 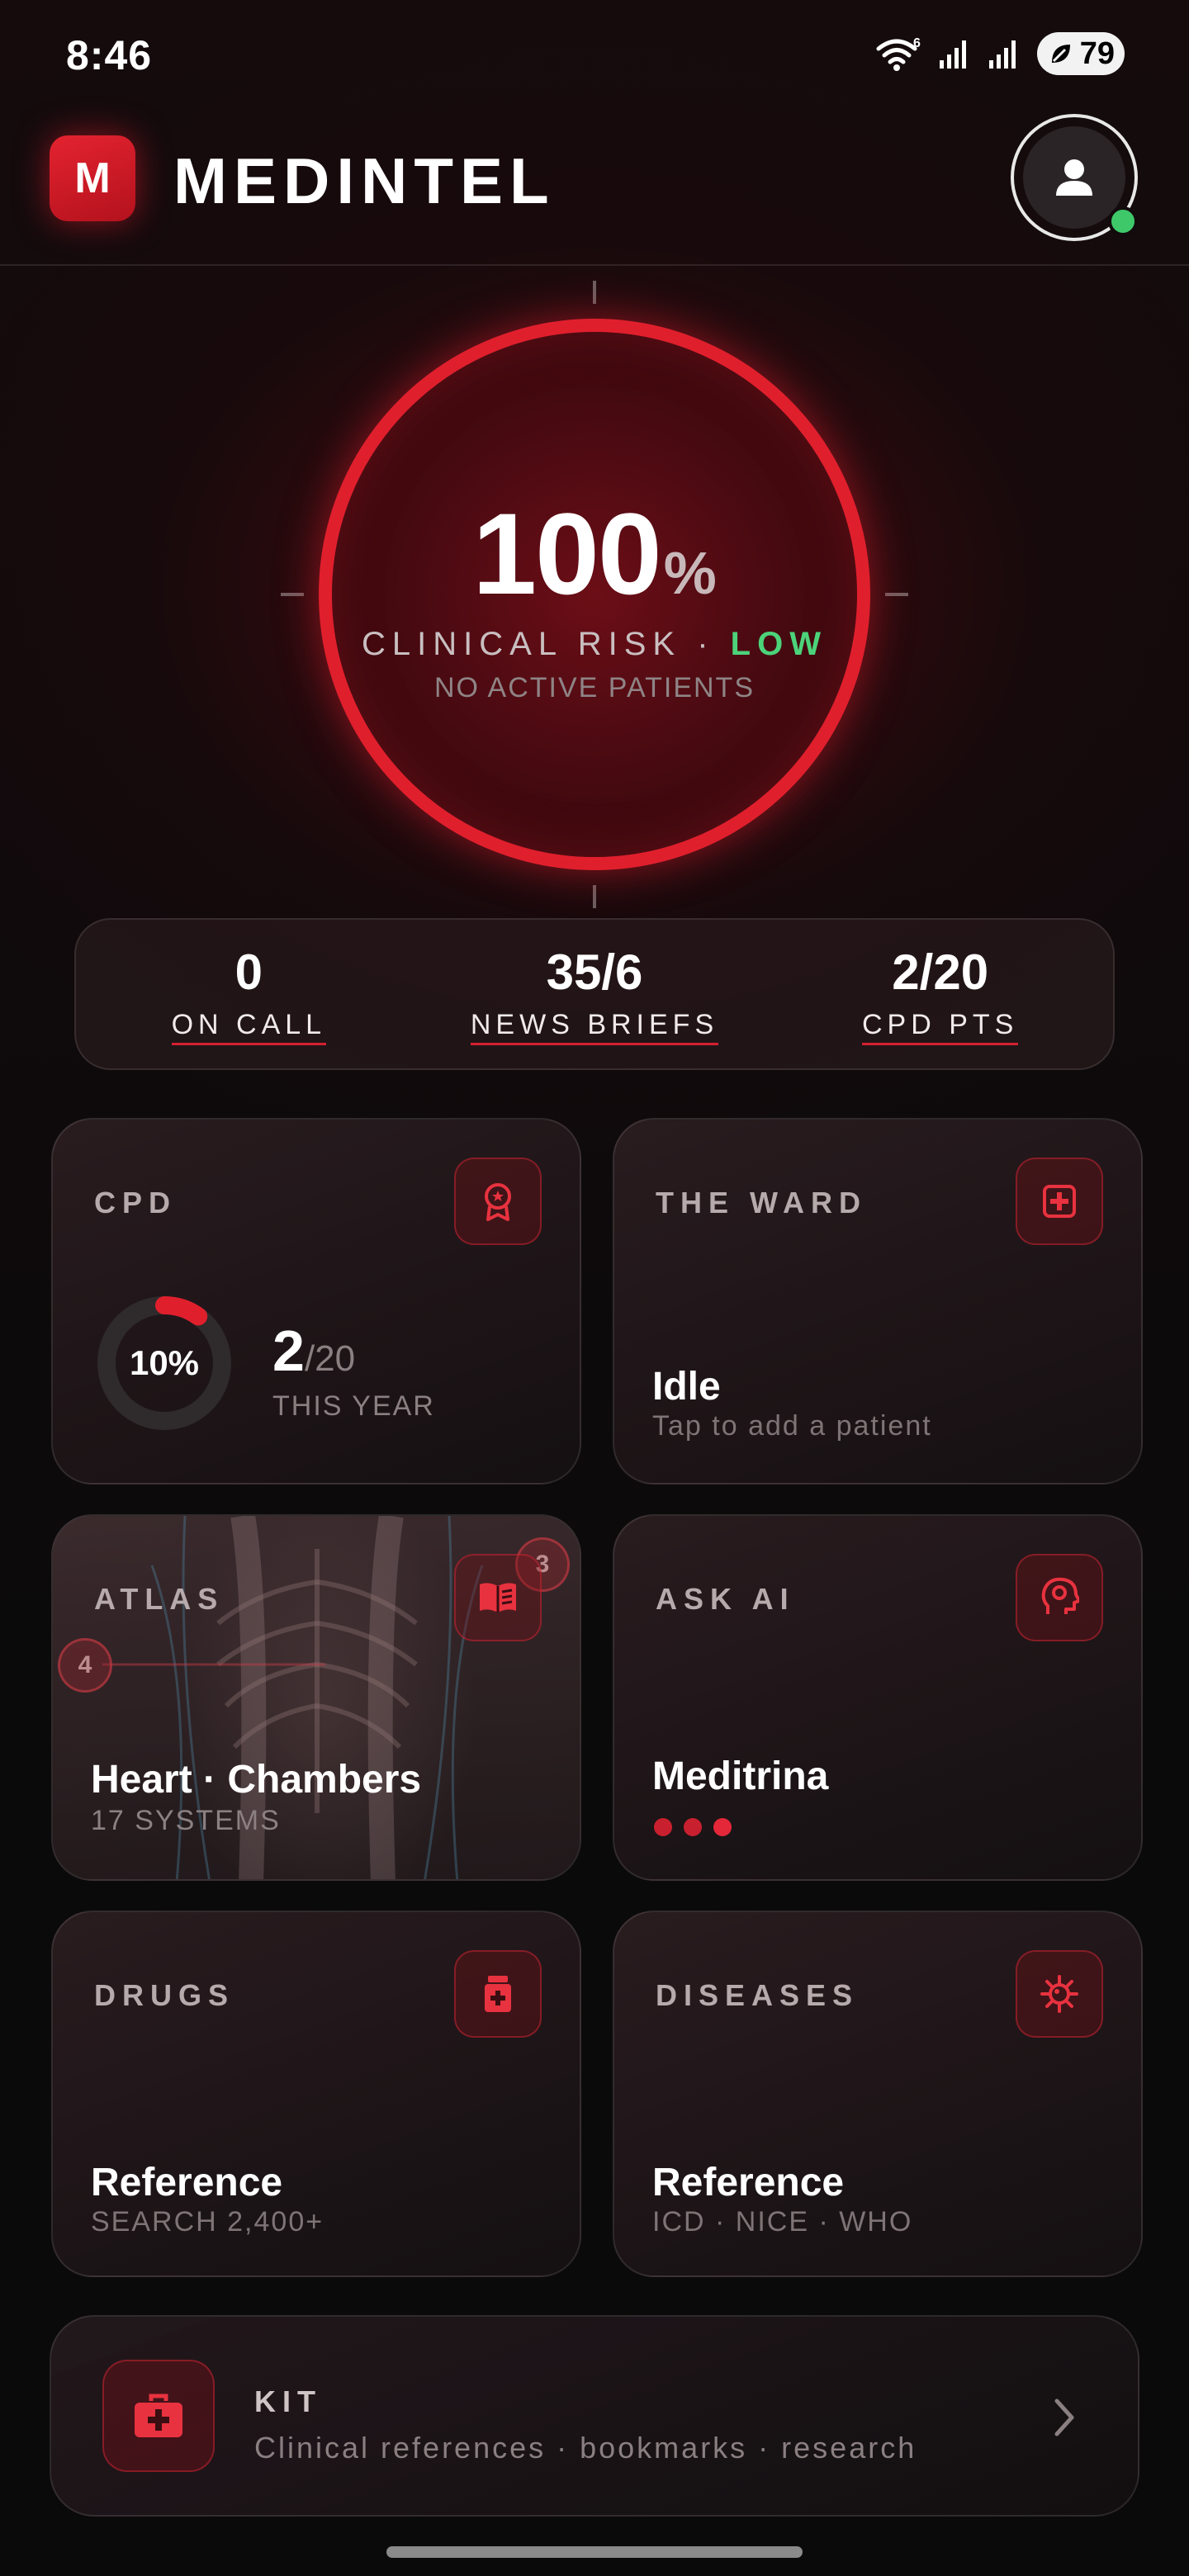 I want to click on drugs-search-count: SEARCH 2,400+, so click(x=207, y=2221).